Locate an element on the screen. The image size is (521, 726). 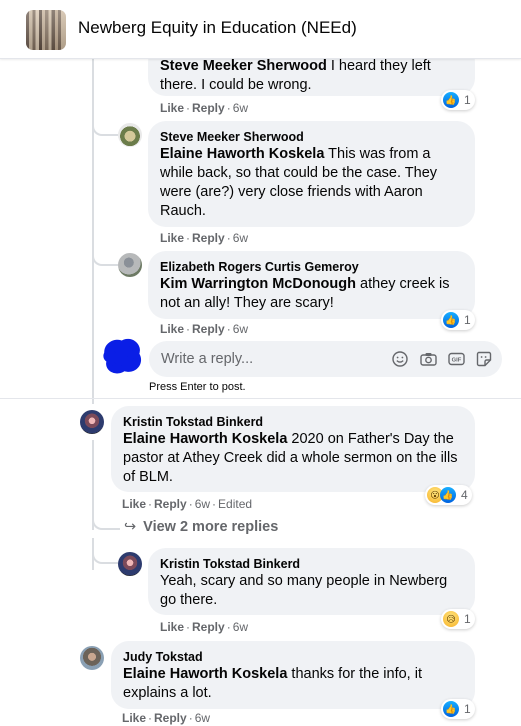
group-title: Newberg Equity in Education (NEEd) is located at coordinates (217, 28).